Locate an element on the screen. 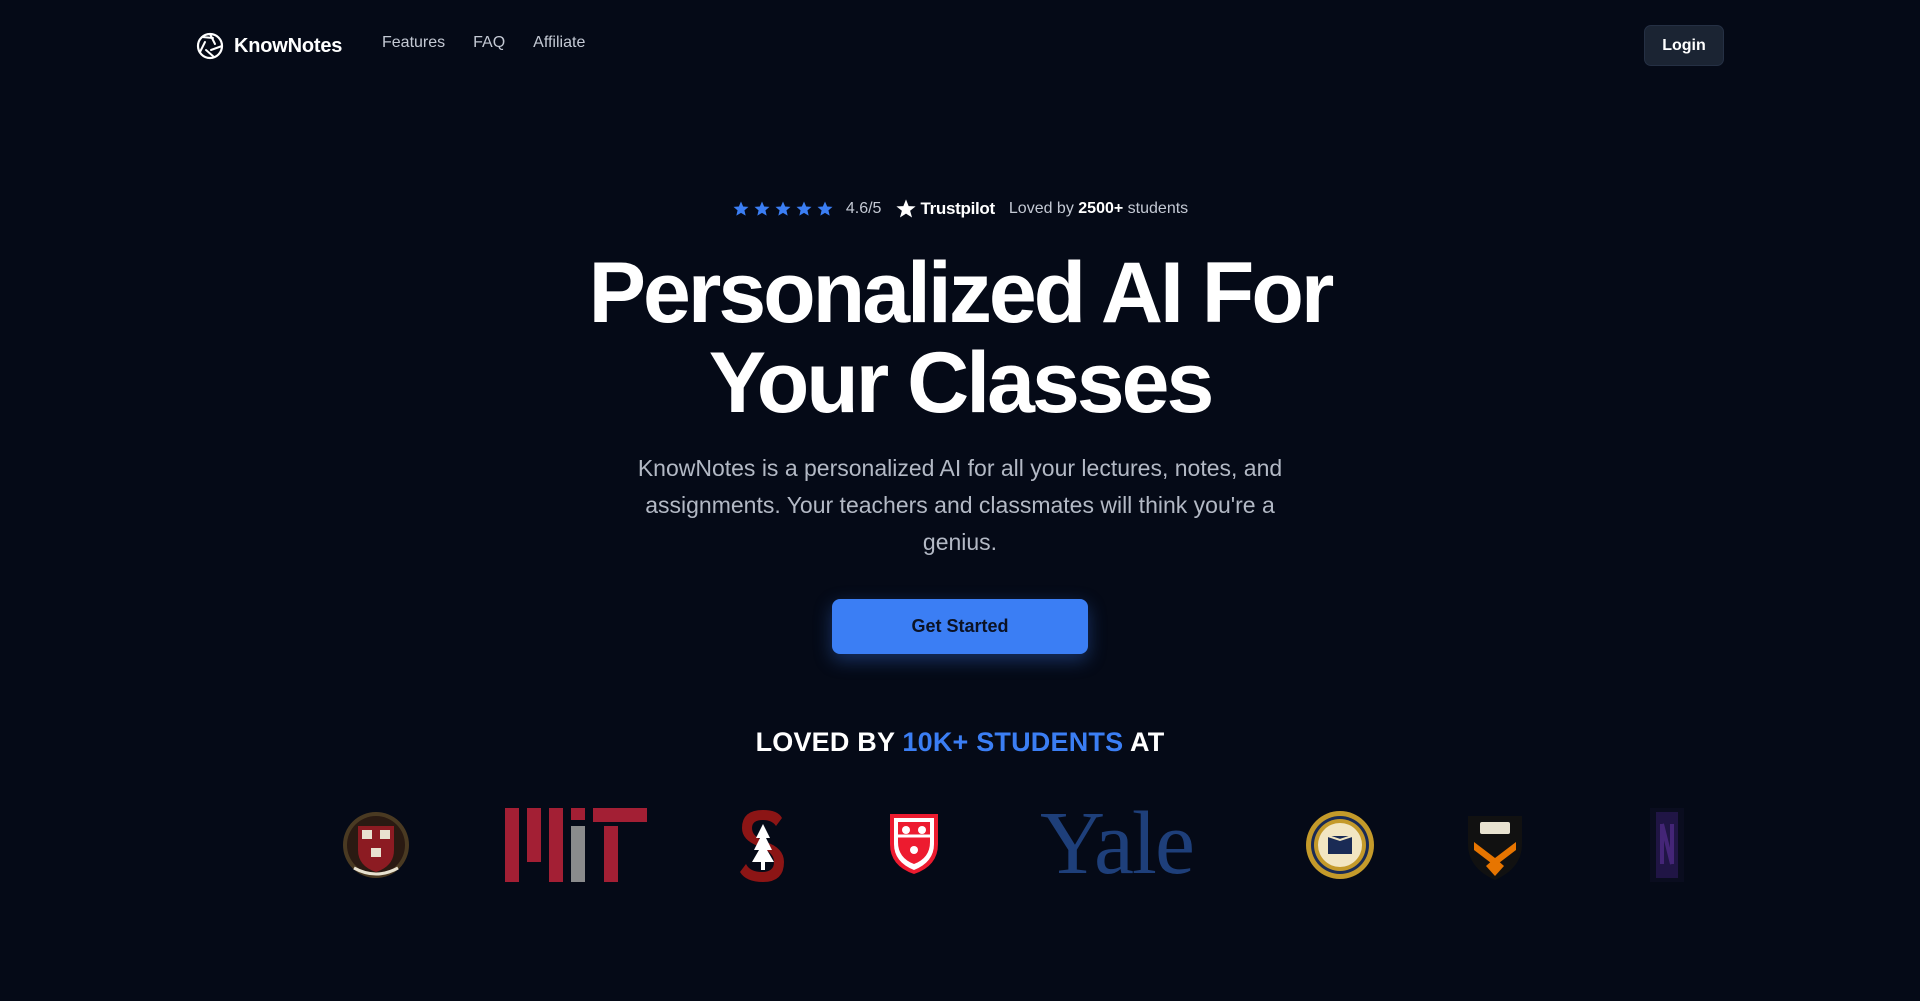 This screenshot has width=1920, height=1001. brand-logo-link: KnowNotes is located at coordinates (269, 46).